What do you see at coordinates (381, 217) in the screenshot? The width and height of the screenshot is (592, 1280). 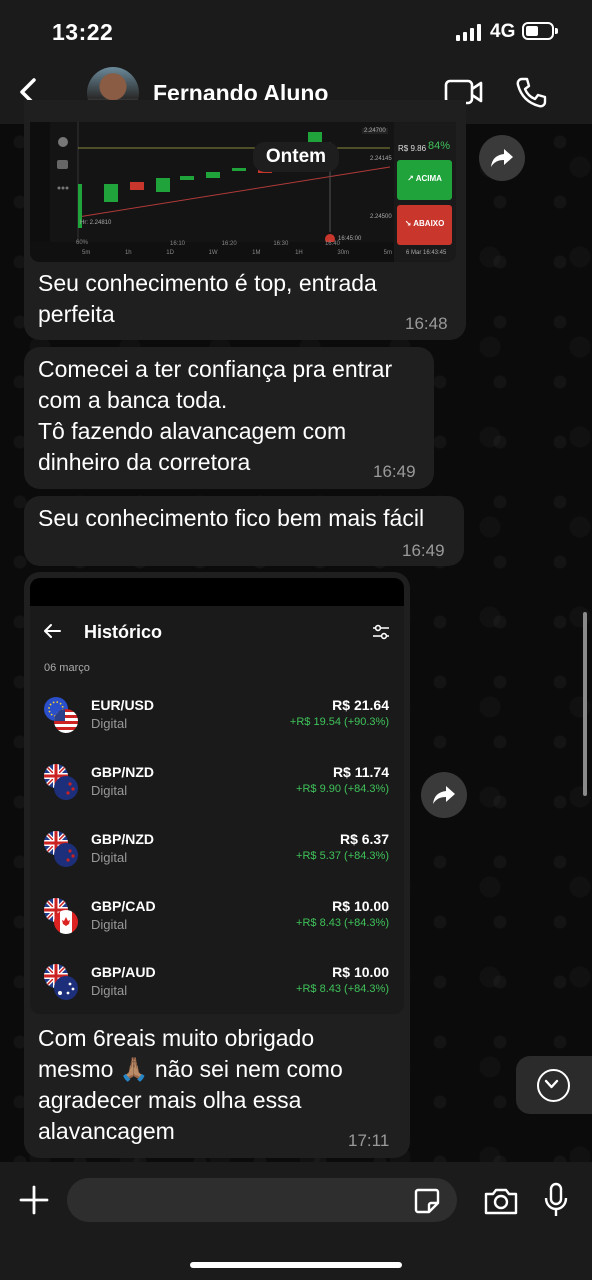 I see `price-mid-2: 2.24500` at bounding box center [381, 217].